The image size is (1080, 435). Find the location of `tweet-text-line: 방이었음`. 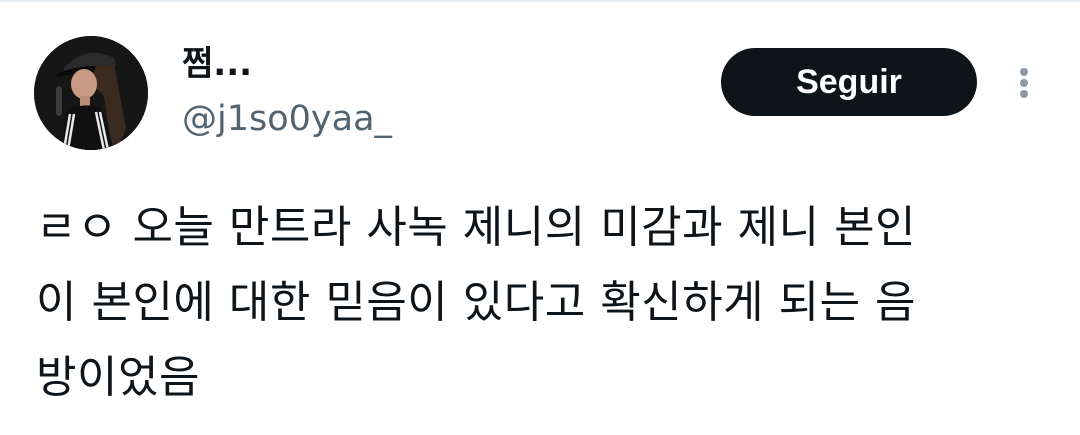

tweet-text-line: 방이었음 is located at coordinates (118, 377).